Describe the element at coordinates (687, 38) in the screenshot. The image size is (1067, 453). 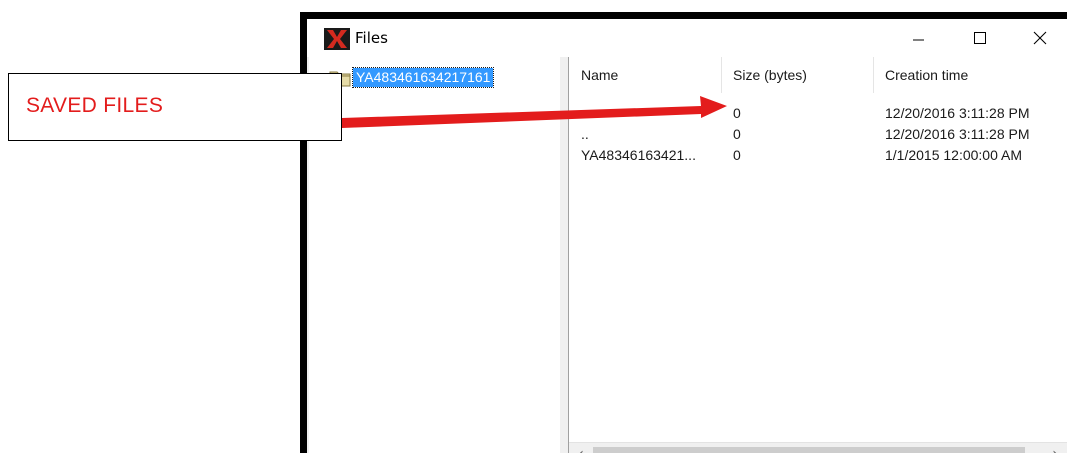
I see `title-bar: Files` at that location.